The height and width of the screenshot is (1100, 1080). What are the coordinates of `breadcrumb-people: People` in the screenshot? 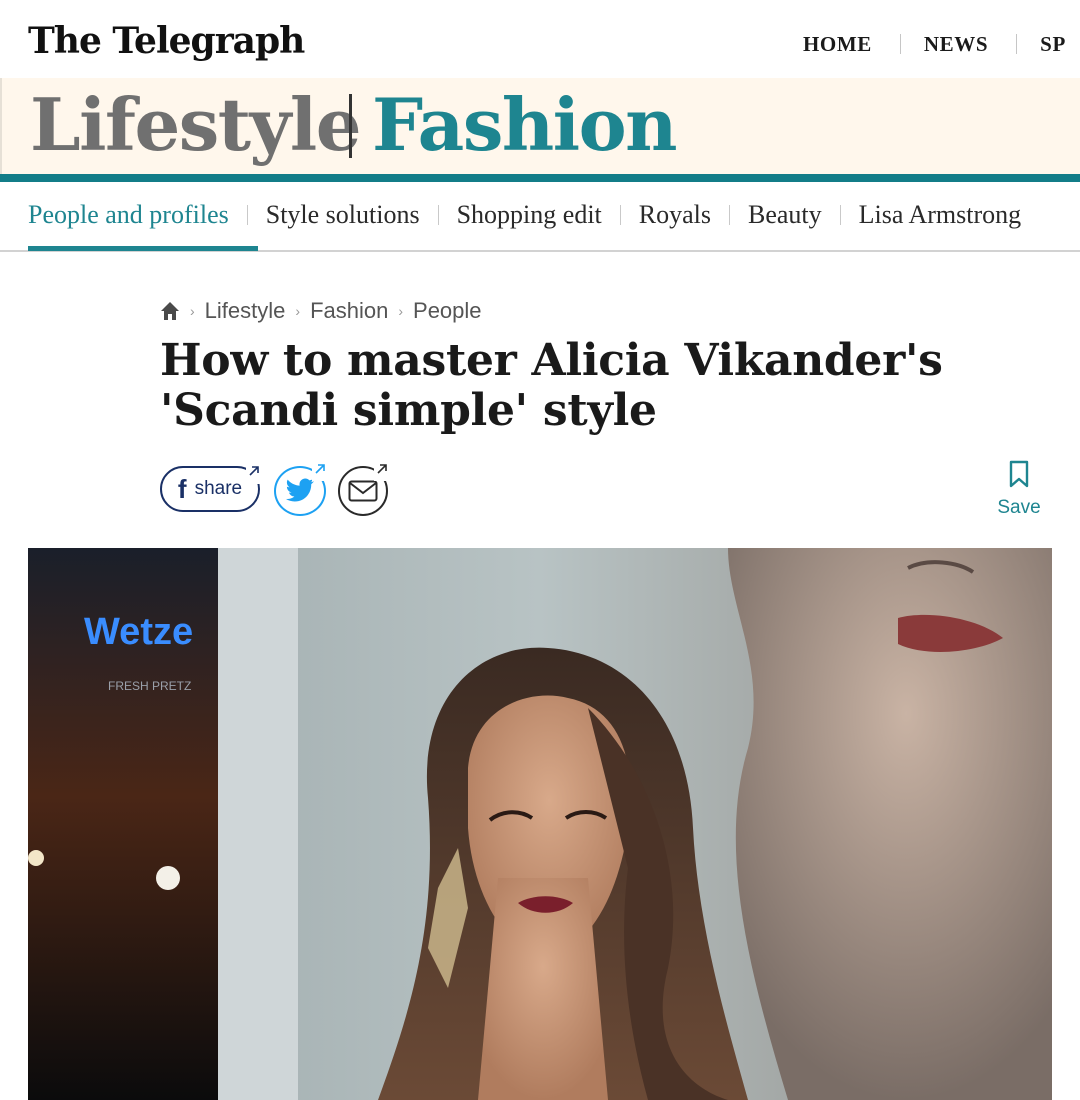 It's located at (447, 311).